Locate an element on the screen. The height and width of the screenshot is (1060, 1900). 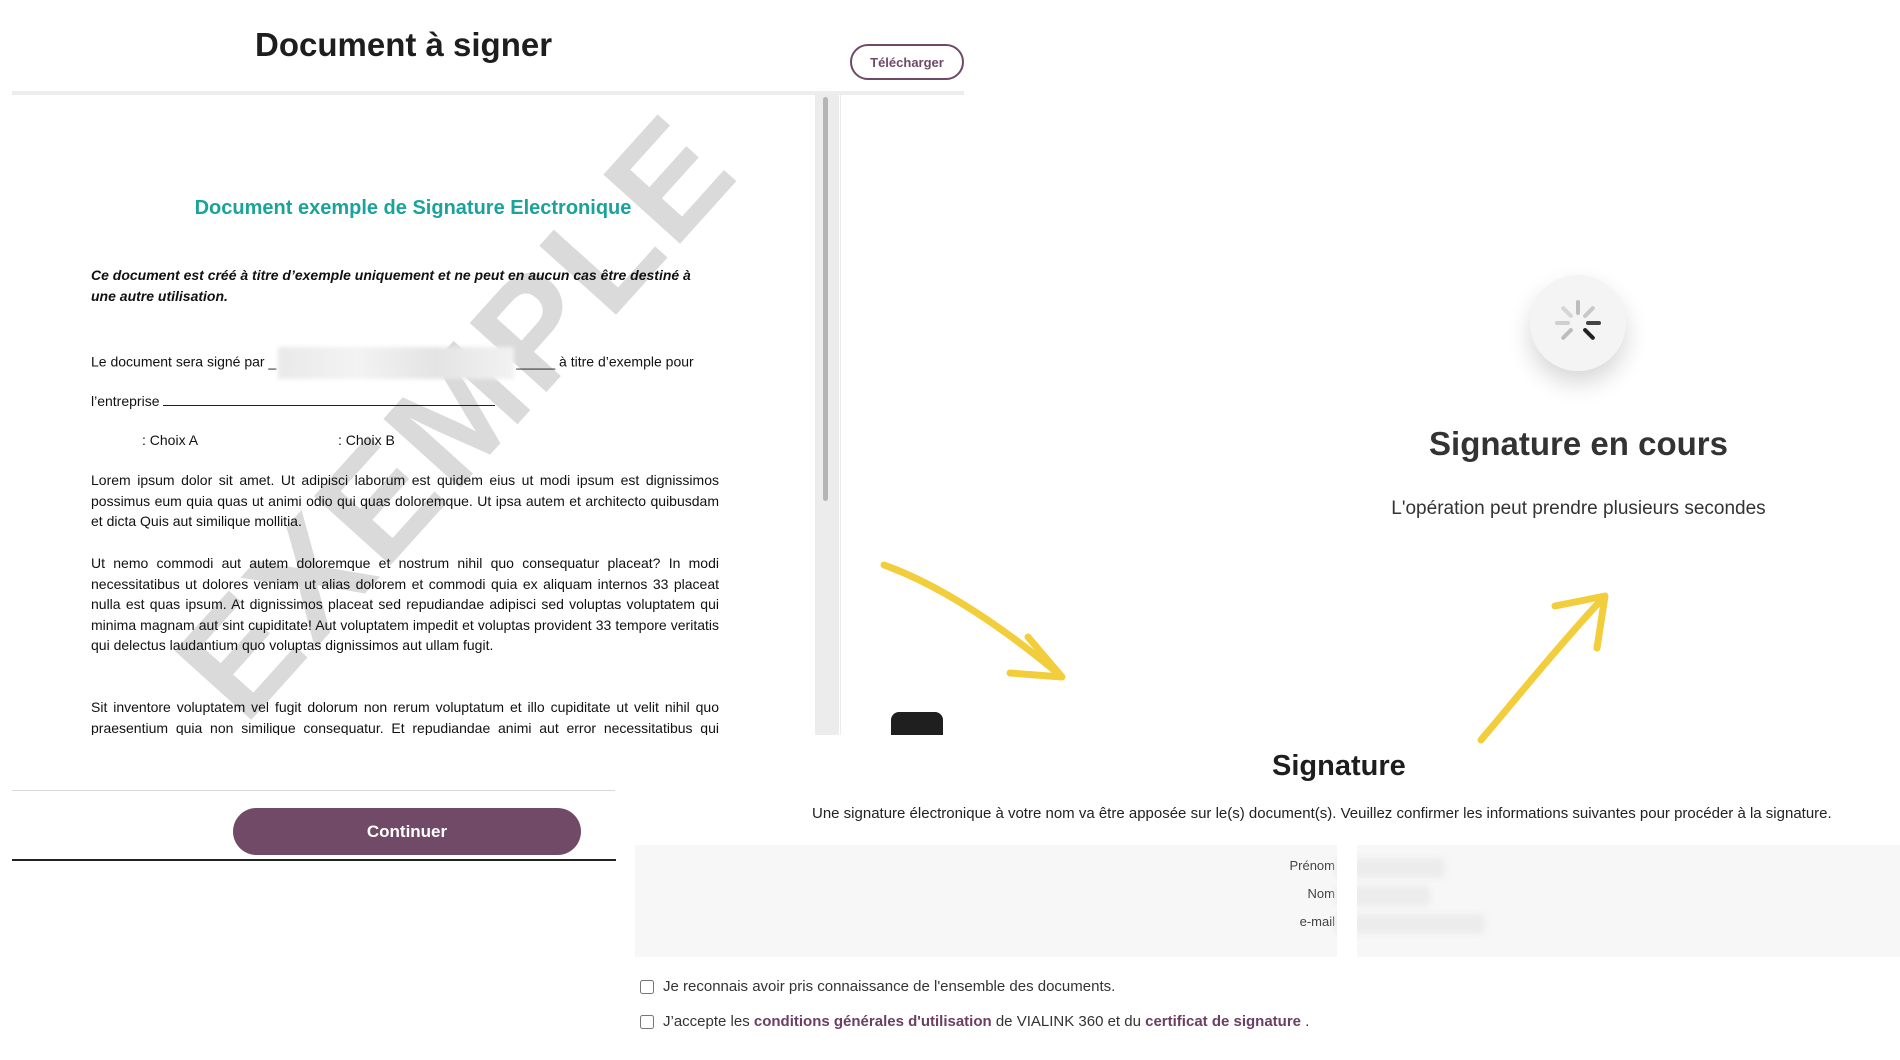
email-value is located at coordinates (1410, 924).